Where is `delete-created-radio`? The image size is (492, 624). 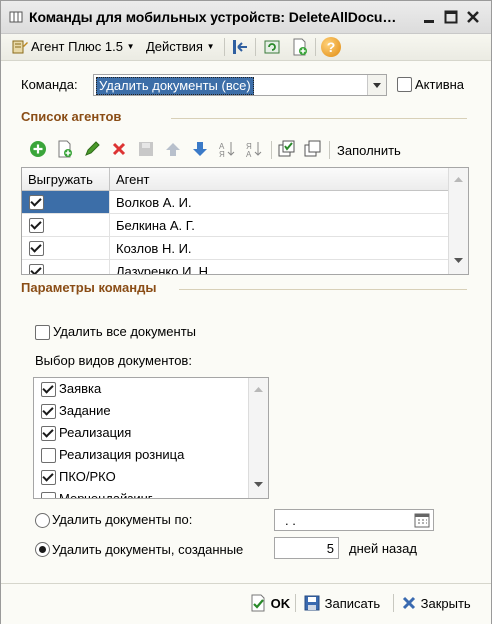 delete-created-radio is located at coordinates (42, 549).